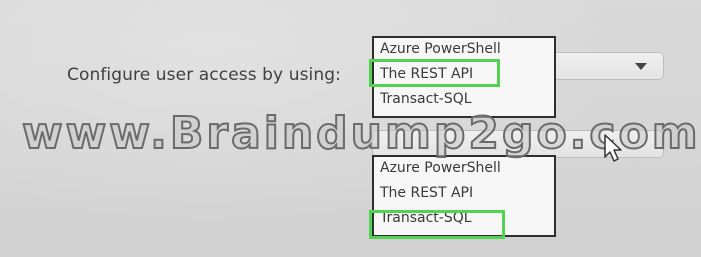 This screenshot has height=257, width=701. Describe the element at coordinates (641, 66) in the screenshot. I see `chevron-down-icon` at that location.